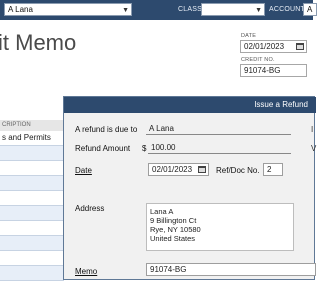 Image resolution: width=320 pixels, height=281 pixels. I want to click on credit-no-value: 91074-BG, so click(262, 70).